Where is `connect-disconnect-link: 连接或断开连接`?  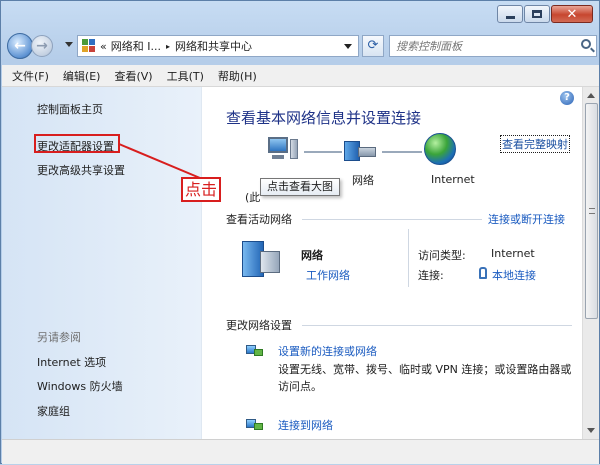
connect-disconnect-link: 连接或断开连接 is located at coordinates (526, 219).